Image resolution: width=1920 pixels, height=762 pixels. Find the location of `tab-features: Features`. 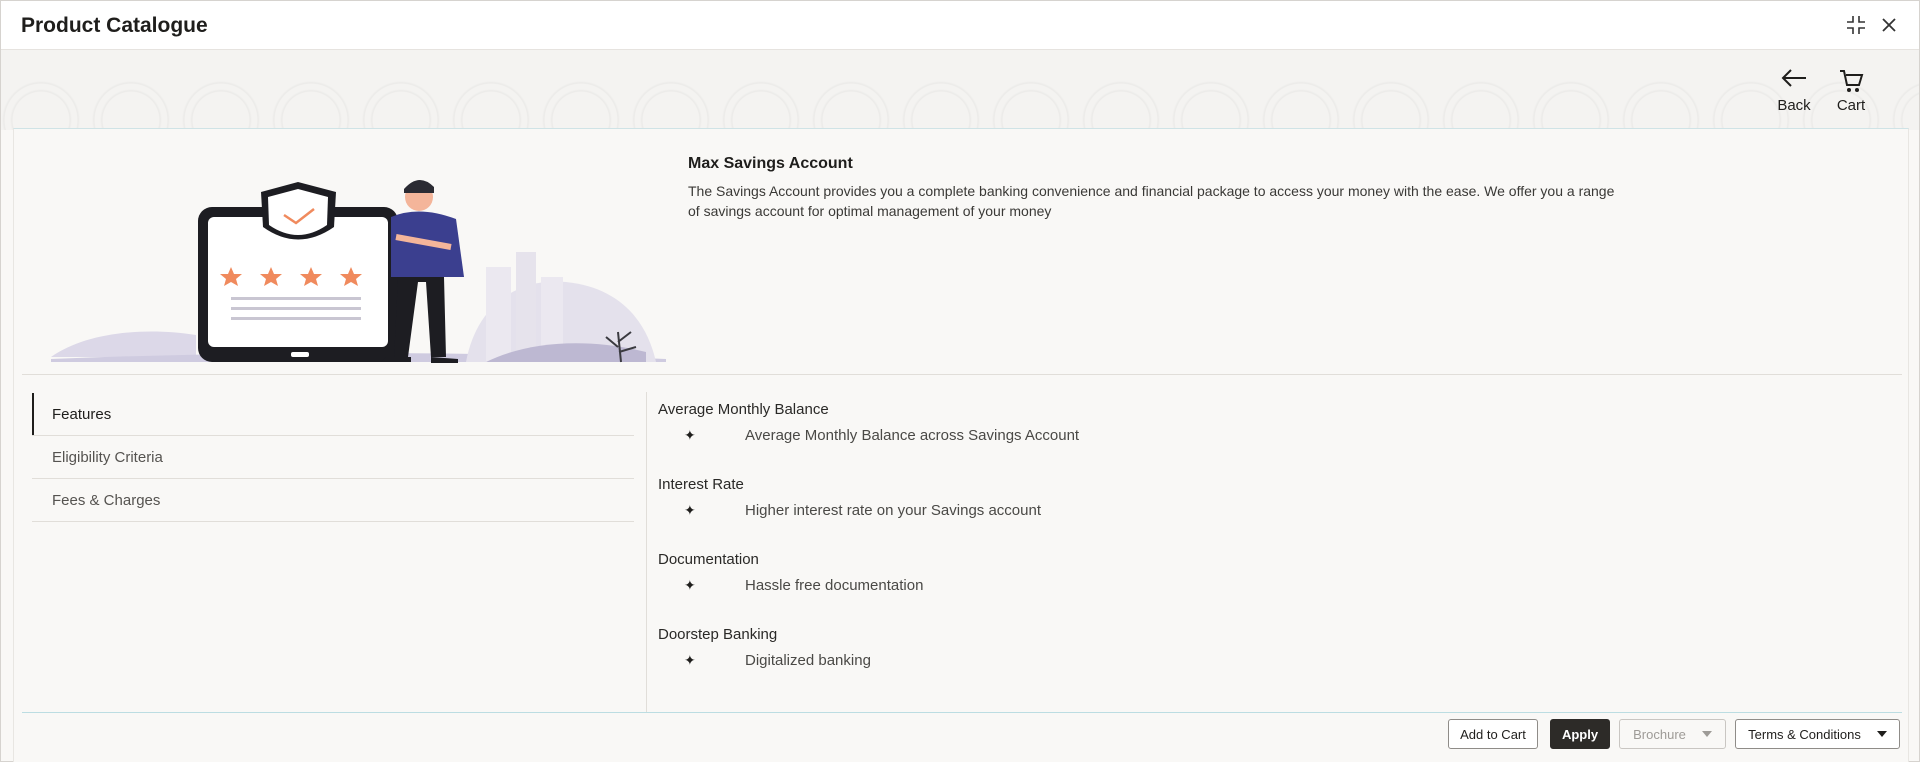

tab-features: Features is located at coordinates (333, 414).